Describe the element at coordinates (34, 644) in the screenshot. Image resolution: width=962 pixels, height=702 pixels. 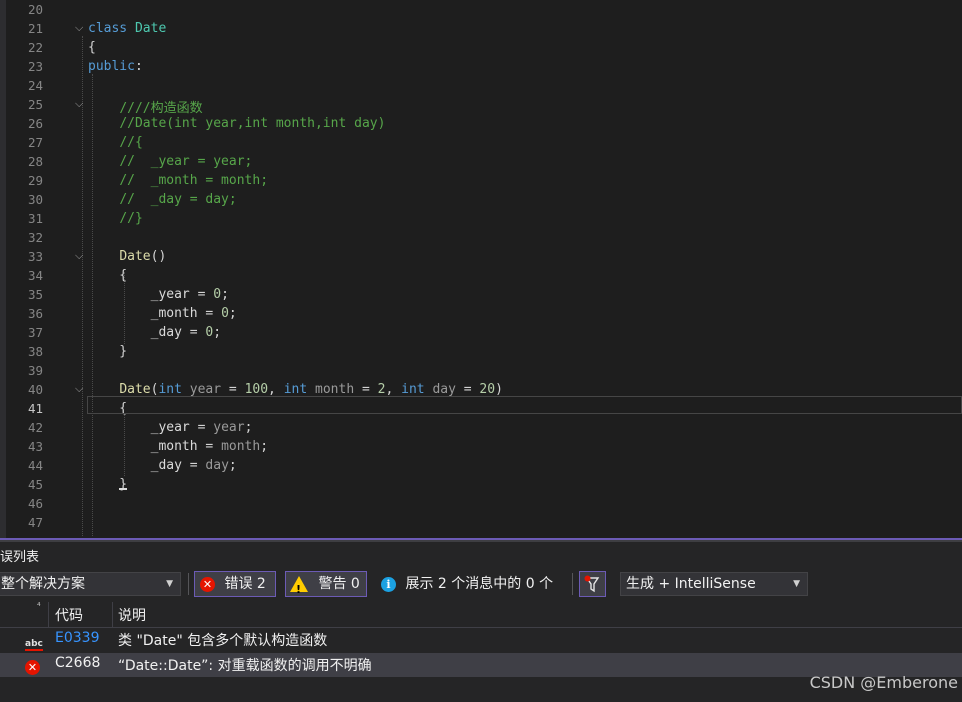
I see `intellisense-abc-icon: abc` at that location.